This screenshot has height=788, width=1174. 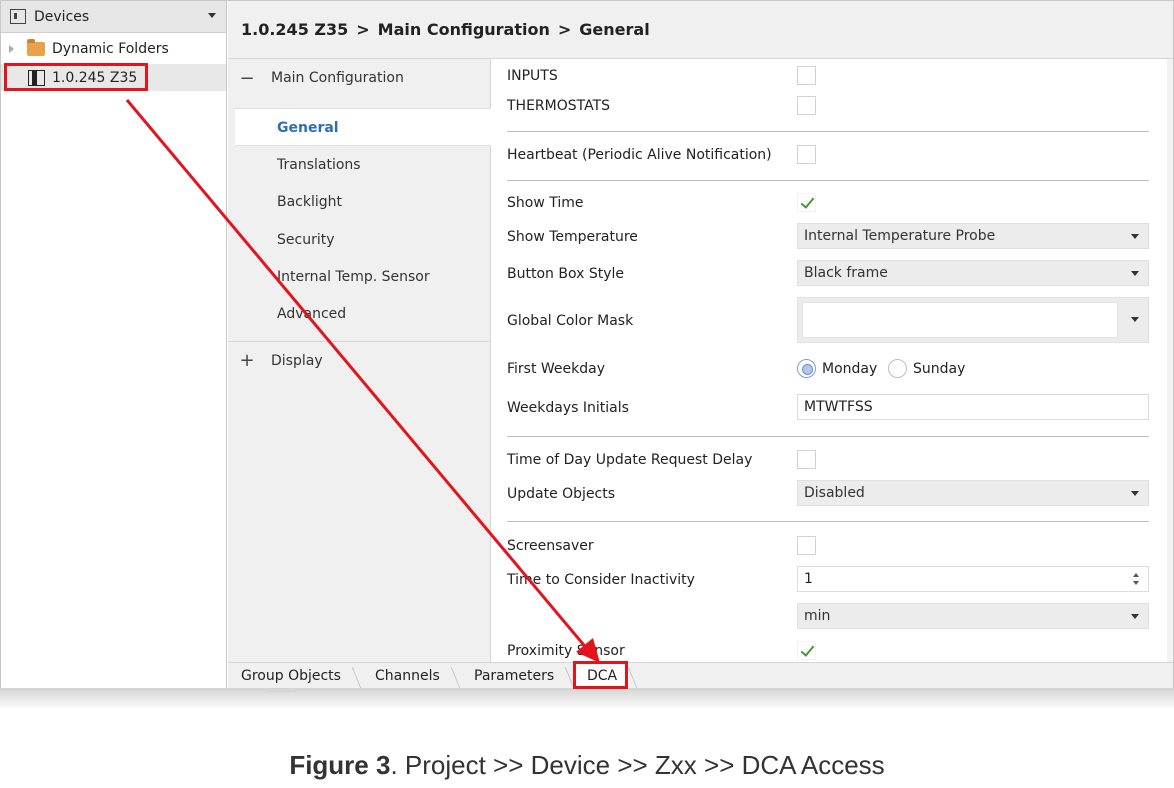 I want to click on nav-item-translations: Translations, so click(x=319, y=165).